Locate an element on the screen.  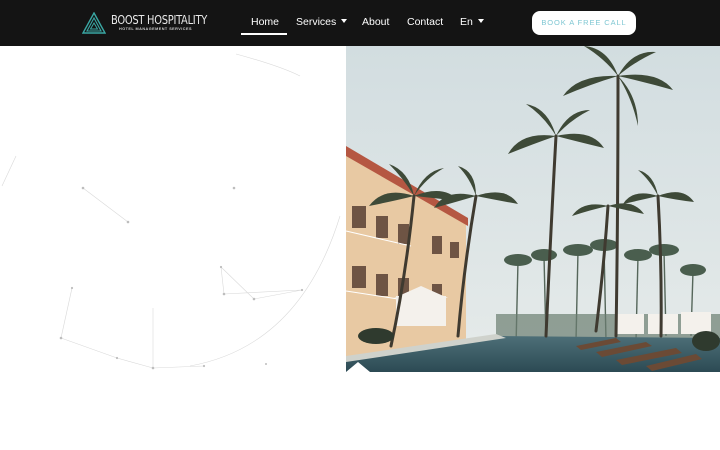
triangle-logo-icon is located at coordinates (94, 23).